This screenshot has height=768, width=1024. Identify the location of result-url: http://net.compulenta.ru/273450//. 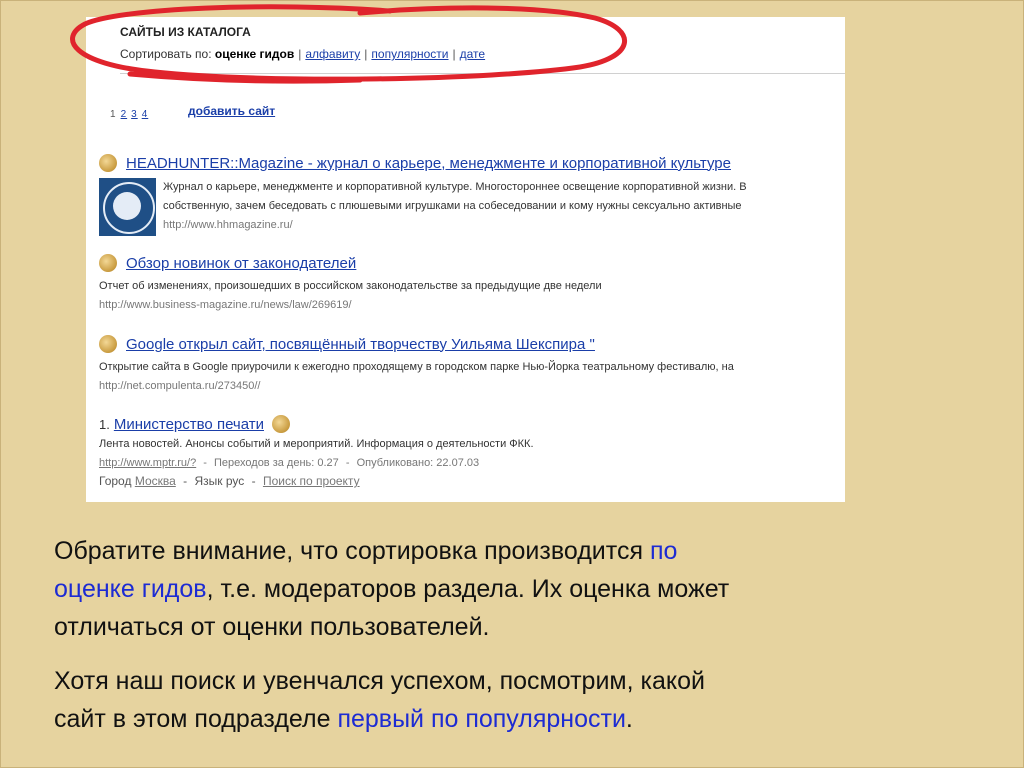
(180, 386).